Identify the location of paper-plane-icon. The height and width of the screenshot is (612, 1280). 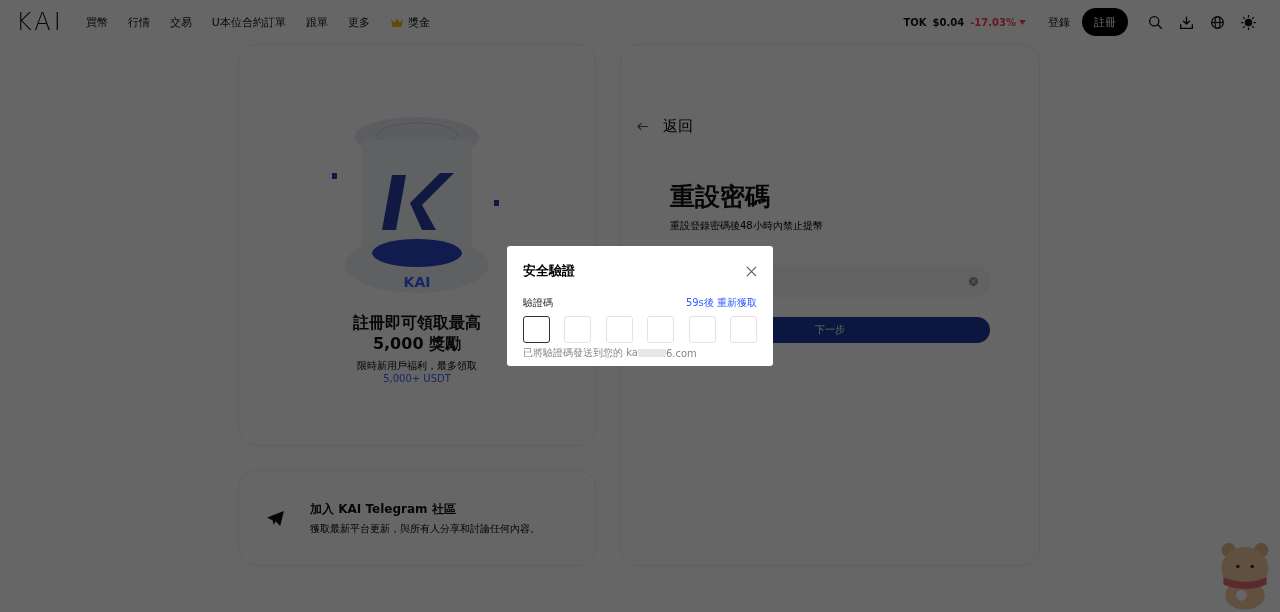
(275, 518).